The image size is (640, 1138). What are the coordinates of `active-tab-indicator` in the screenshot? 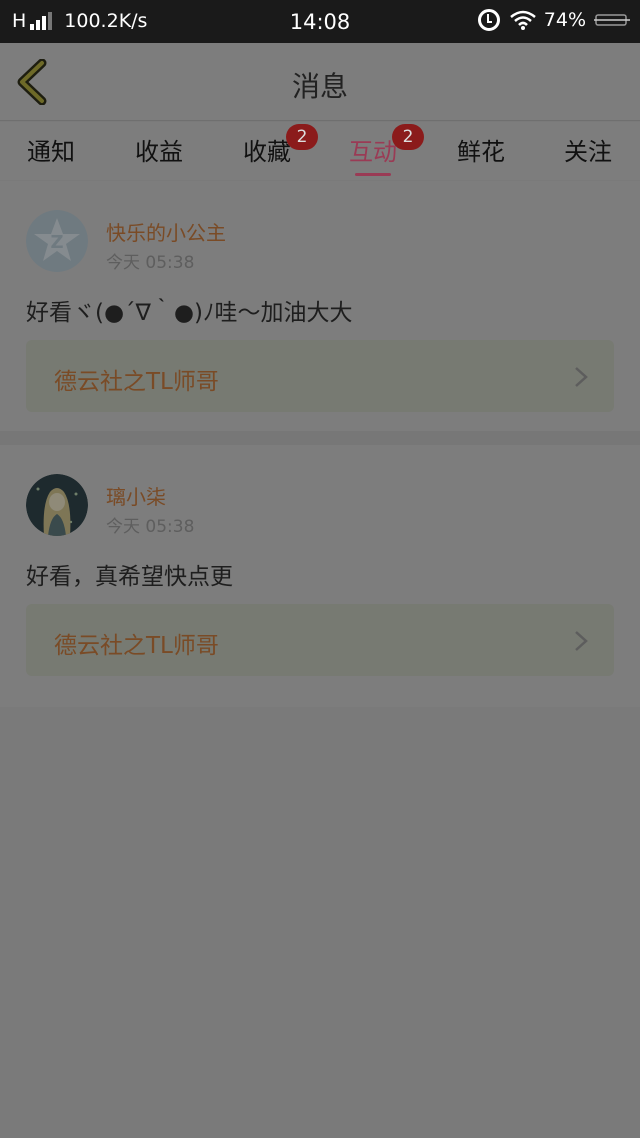 It's located at (373, 174).